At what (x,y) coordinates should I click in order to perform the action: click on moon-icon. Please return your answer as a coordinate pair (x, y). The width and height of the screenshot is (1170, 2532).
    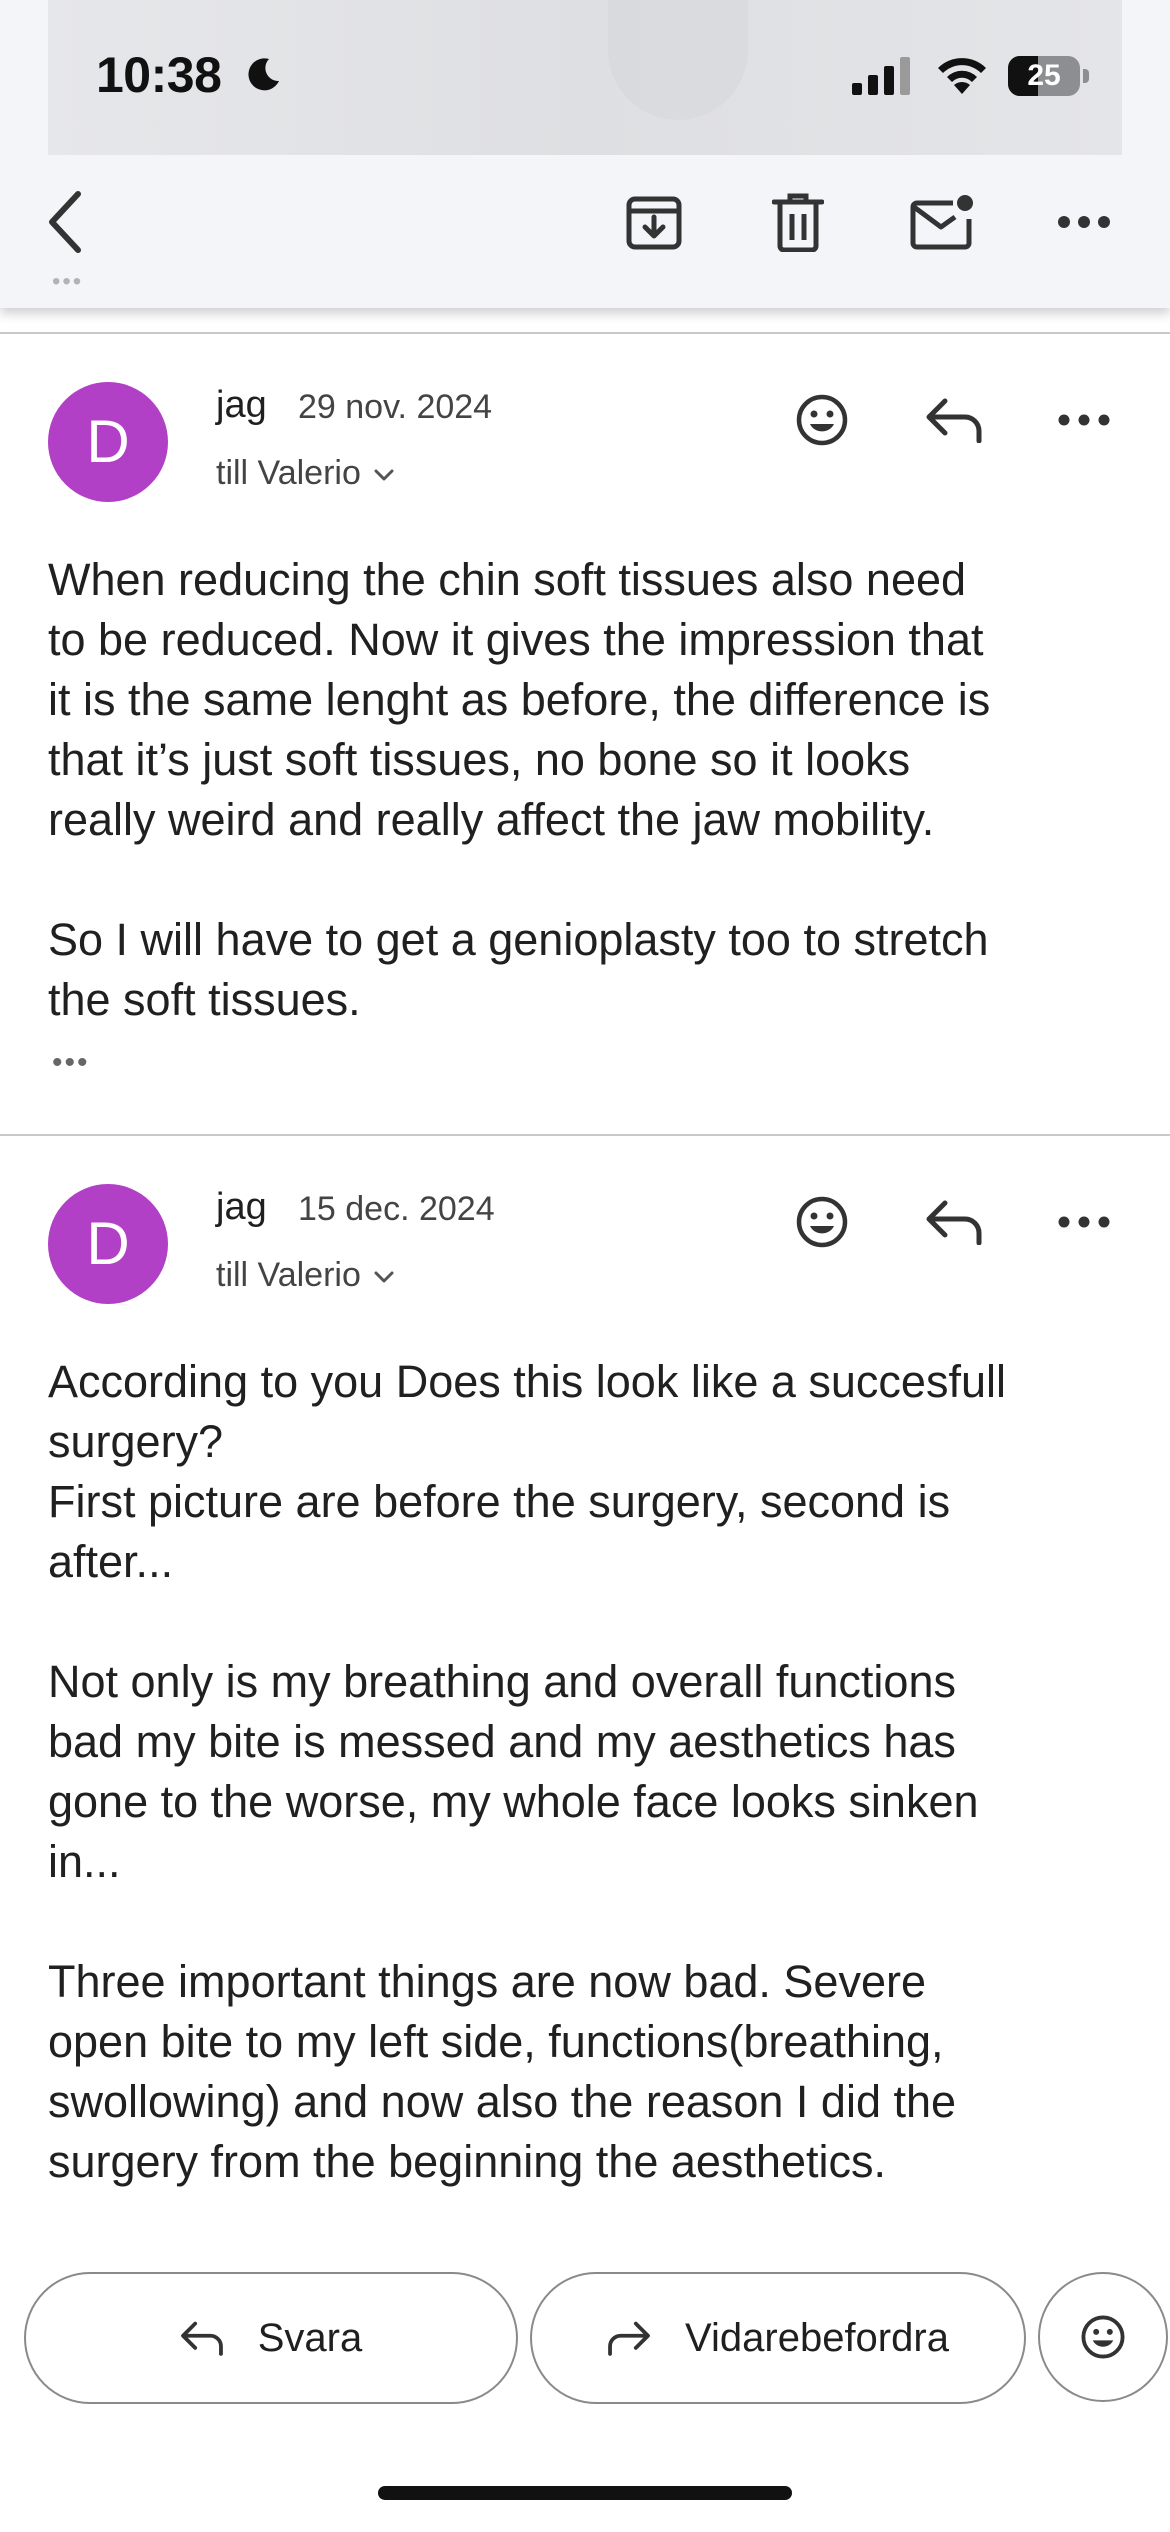
    Looking at the image, I should click on (263, 74).